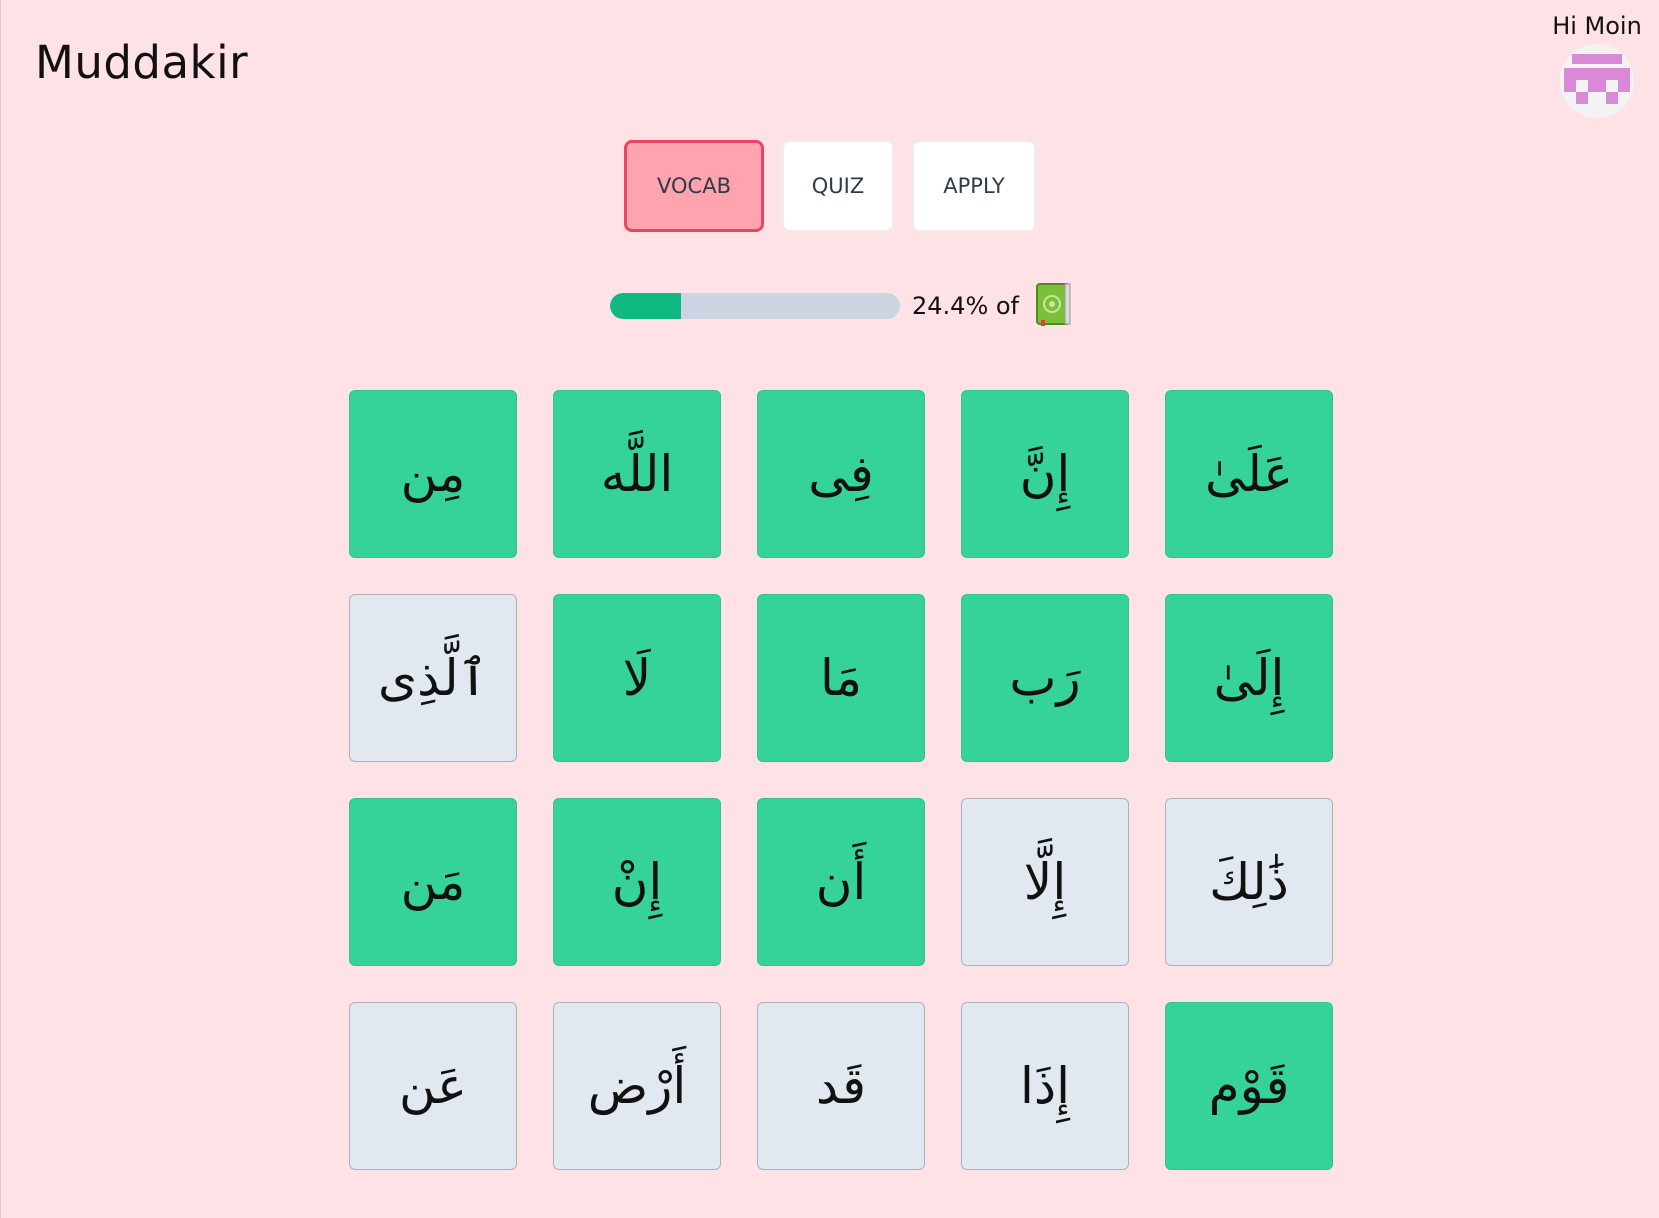  Describe the element at coordinates (433, 1086) in the screenshot. I see `word-tile: عَن` at that location.